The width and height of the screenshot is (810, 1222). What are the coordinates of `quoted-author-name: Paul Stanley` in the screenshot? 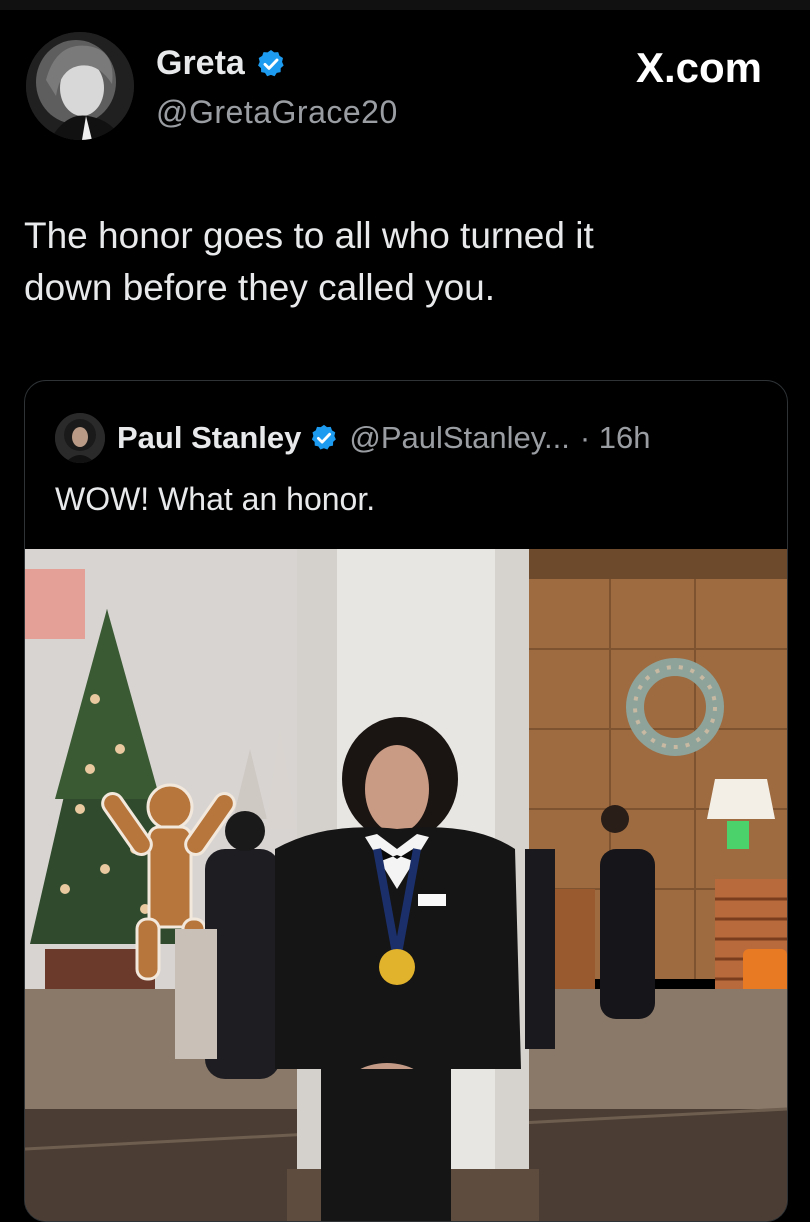 It's located at (209, 438).